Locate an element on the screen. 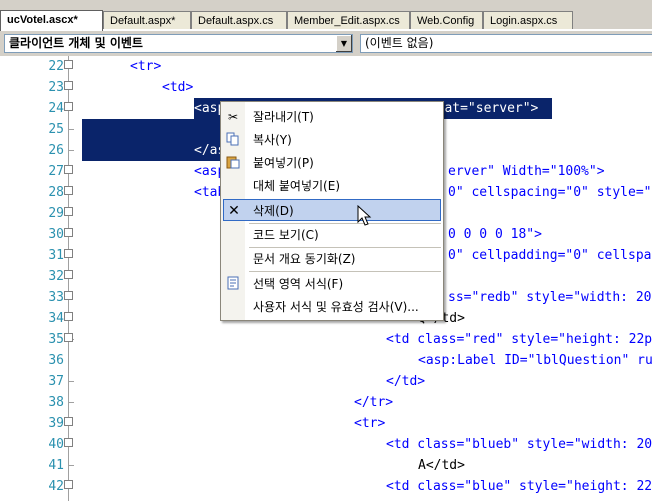 This screenshot has height=501, width=652. code-line-23: <td> is located at coordinates (177, 87).